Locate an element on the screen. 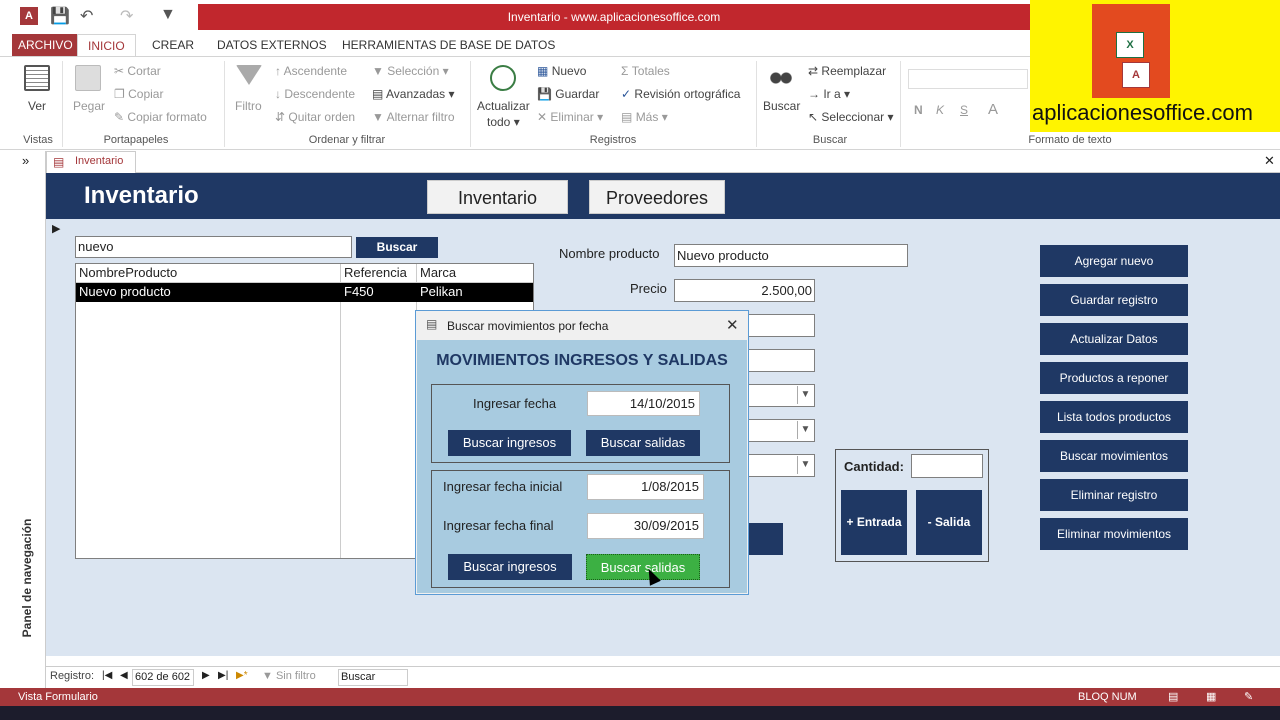 This screenshot has height=720, width=1280. access-app-icon: A is located at coordinates (29, 16).